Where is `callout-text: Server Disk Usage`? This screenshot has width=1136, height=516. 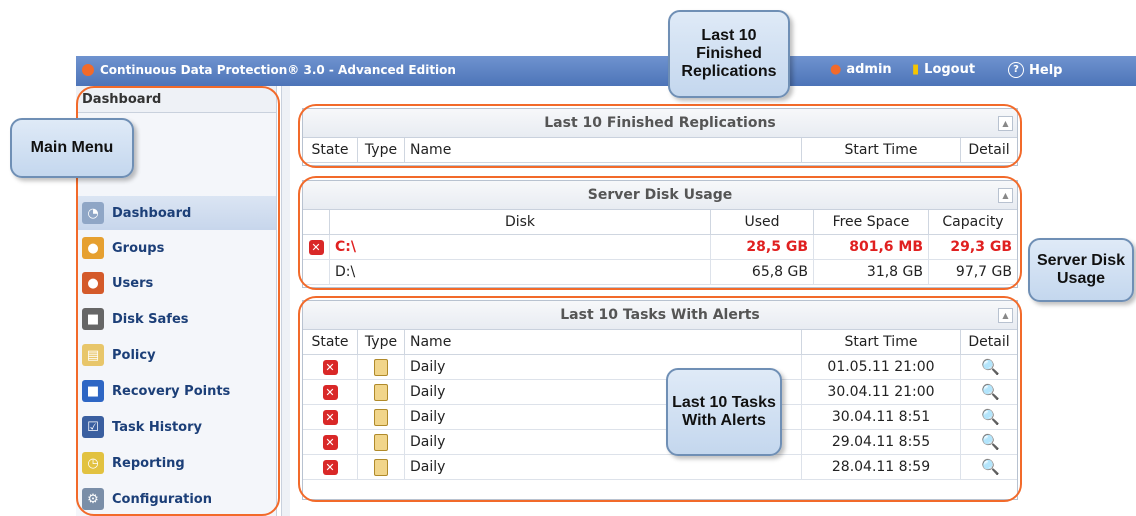
callout-text: Server Disk Usage is located at coordinates (1081, 269).